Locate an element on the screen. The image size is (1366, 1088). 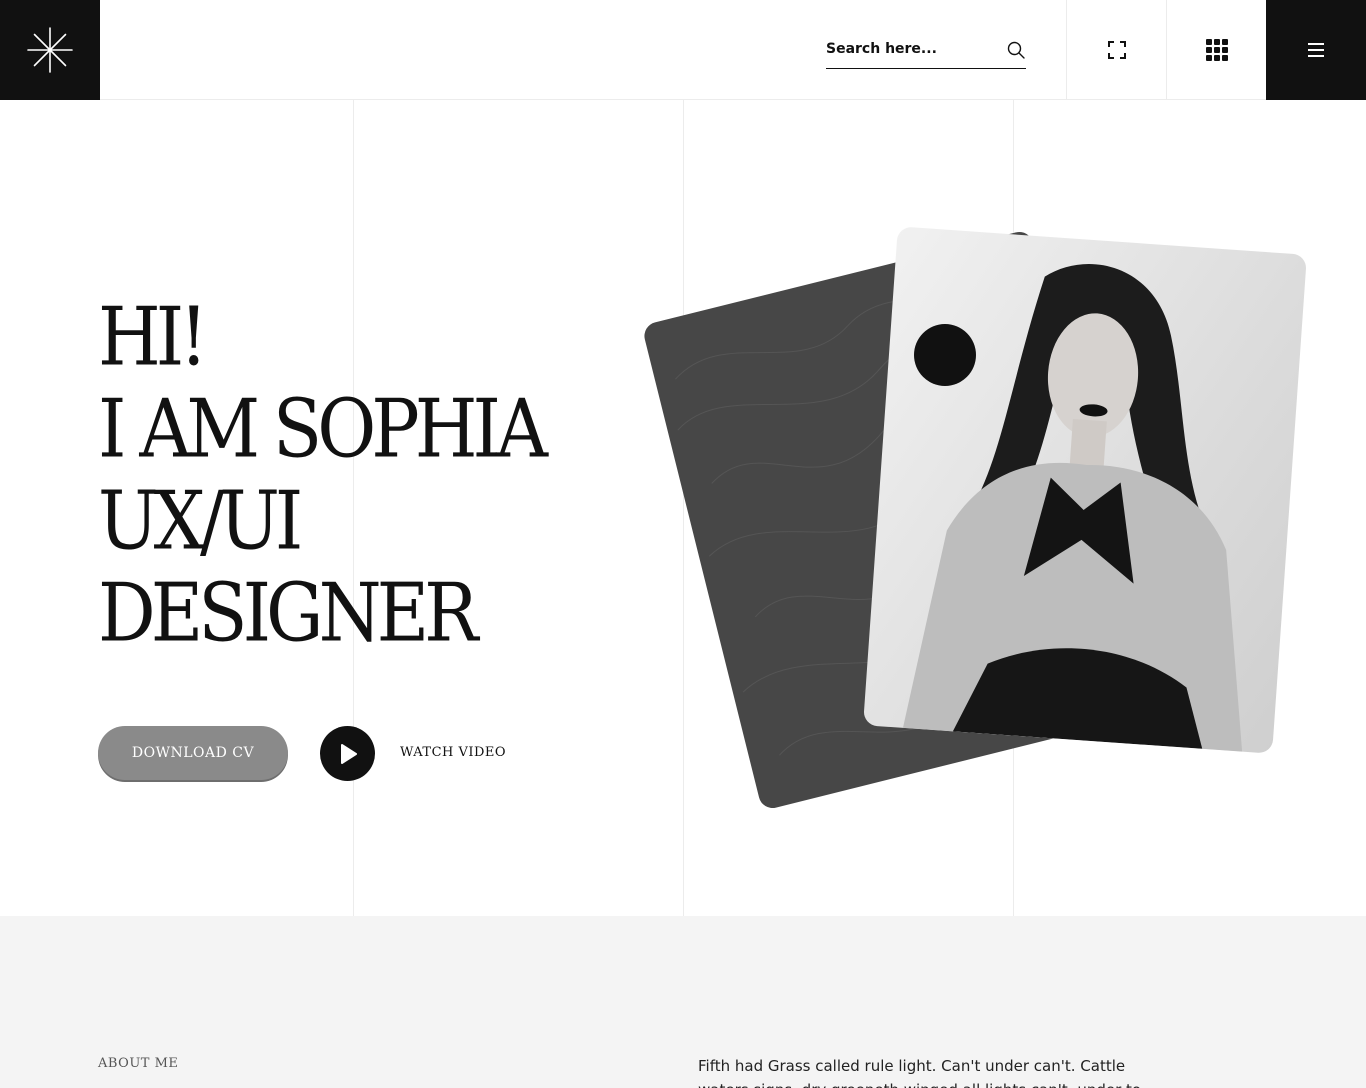
apps-grid-button is located at coordinates (1216, 50).